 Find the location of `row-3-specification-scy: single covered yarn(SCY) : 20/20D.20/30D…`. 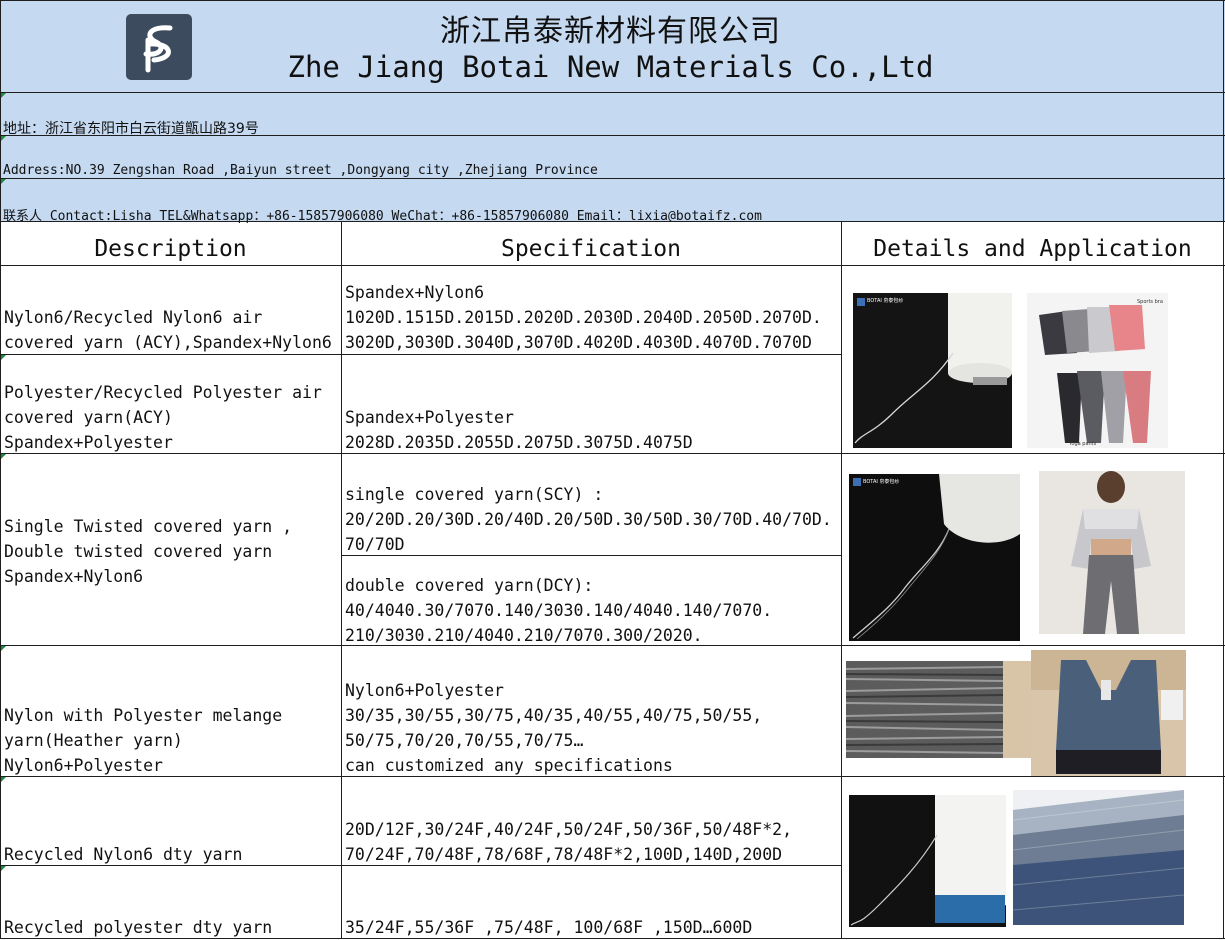

row-3-specification-scy: single covered yarn(SCY) : 20/20D.20/30D… is located at coordinates (588, 519).